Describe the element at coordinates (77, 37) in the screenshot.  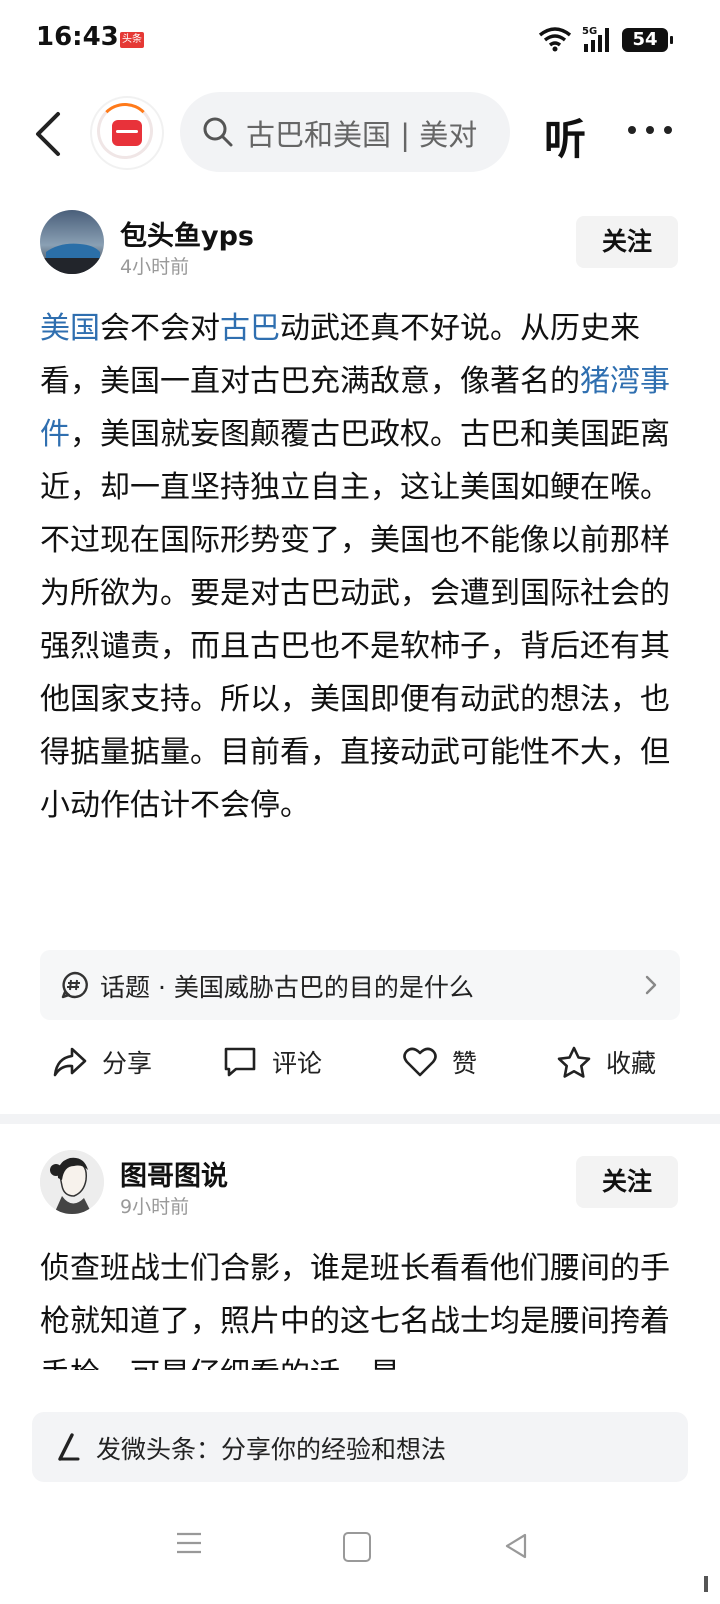
I see `status-time: 16:43` at that location.